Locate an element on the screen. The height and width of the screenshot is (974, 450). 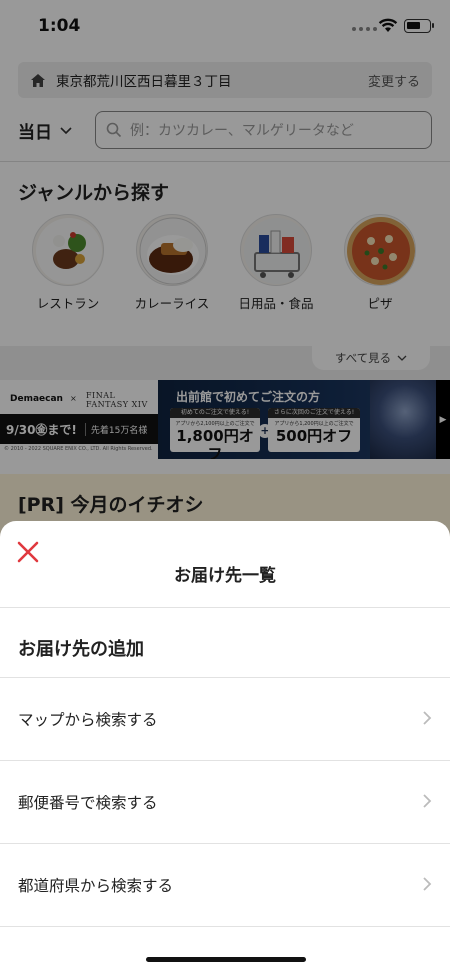
option-label: マップから検索する is located at coordinates (88, 720).